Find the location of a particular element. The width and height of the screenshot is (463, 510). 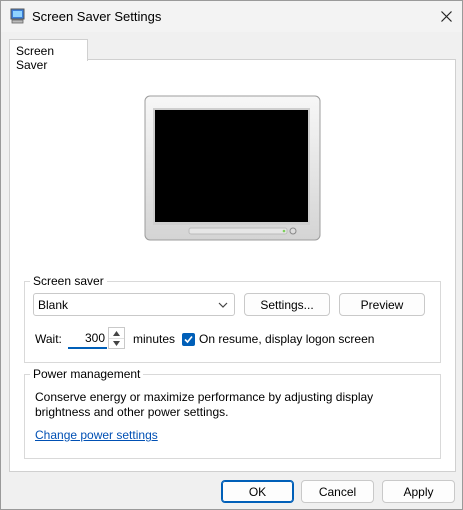

apply-button: Apply is located at coordinates (418, 491).